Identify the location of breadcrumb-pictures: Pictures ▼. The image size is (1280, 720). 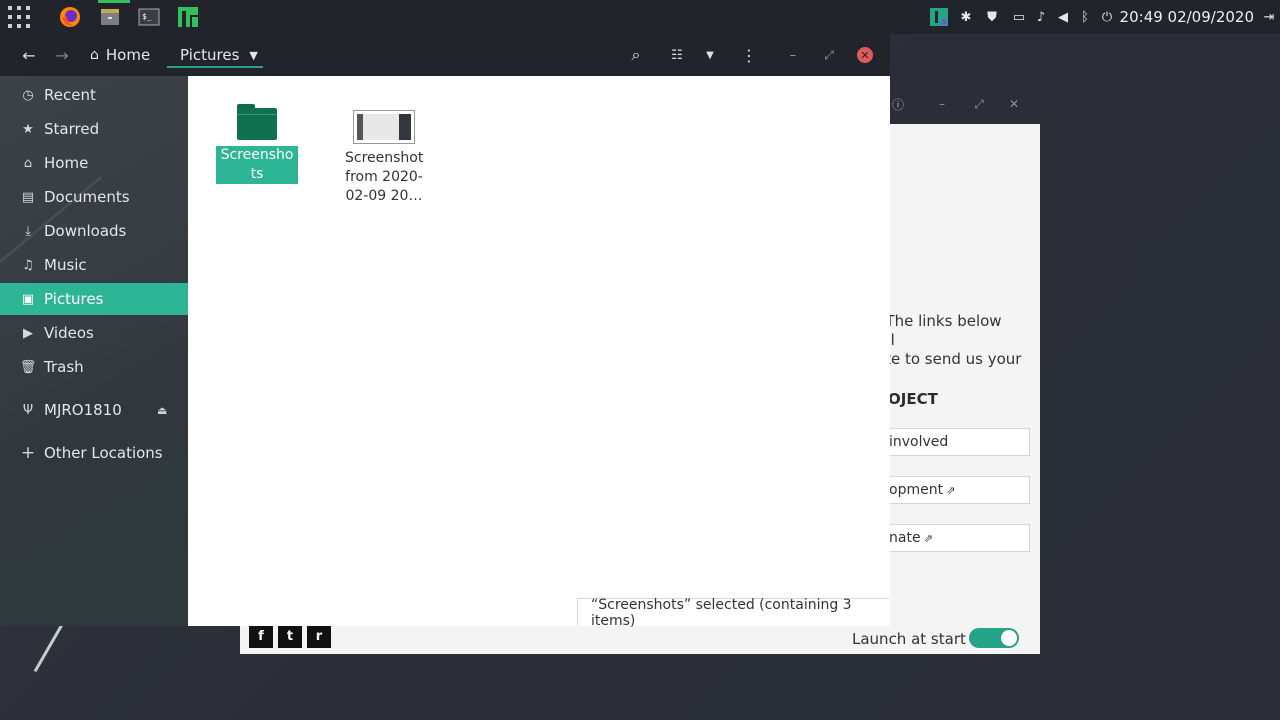
(219, 55).